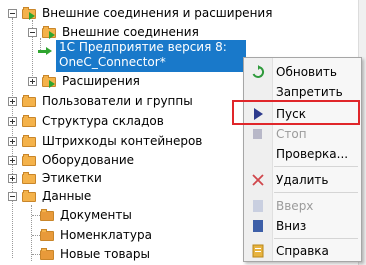 This screenshot has width=366, height=265. I want to click on documents-folder-icon, so click(48, 215).